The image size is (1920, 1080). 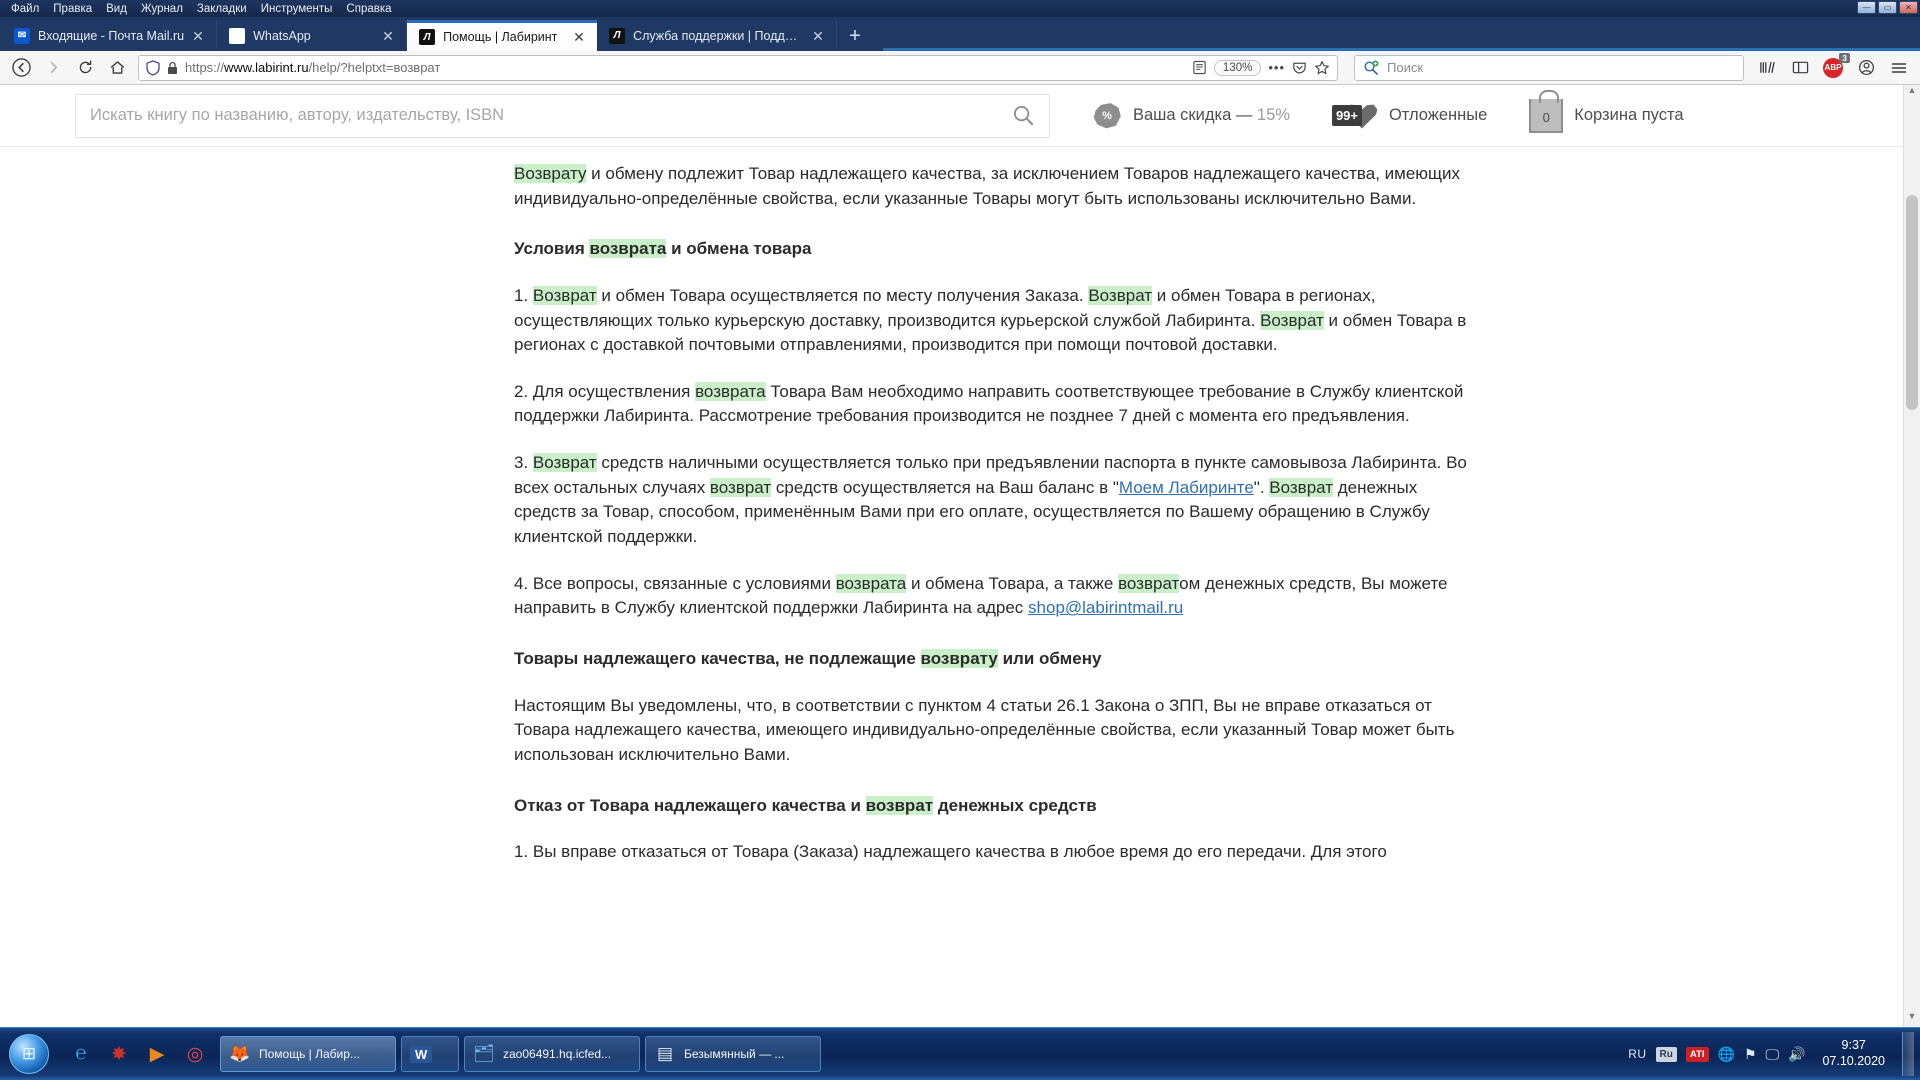 I want to click on page-scrollbar: ▲ ▼, so click(x=1911, y=556).